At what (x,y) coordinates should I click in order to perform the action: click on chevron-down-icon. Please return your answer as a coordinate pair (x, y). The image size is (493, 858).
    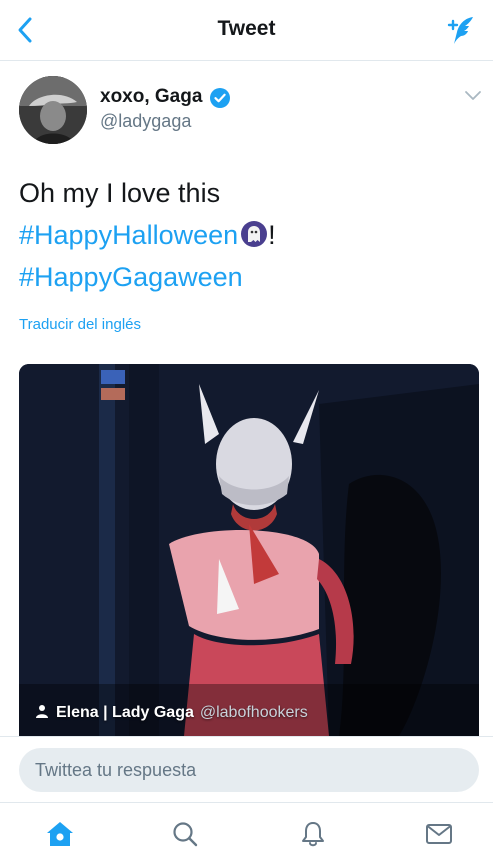
    Looking at the image, I should click on (473, 96).